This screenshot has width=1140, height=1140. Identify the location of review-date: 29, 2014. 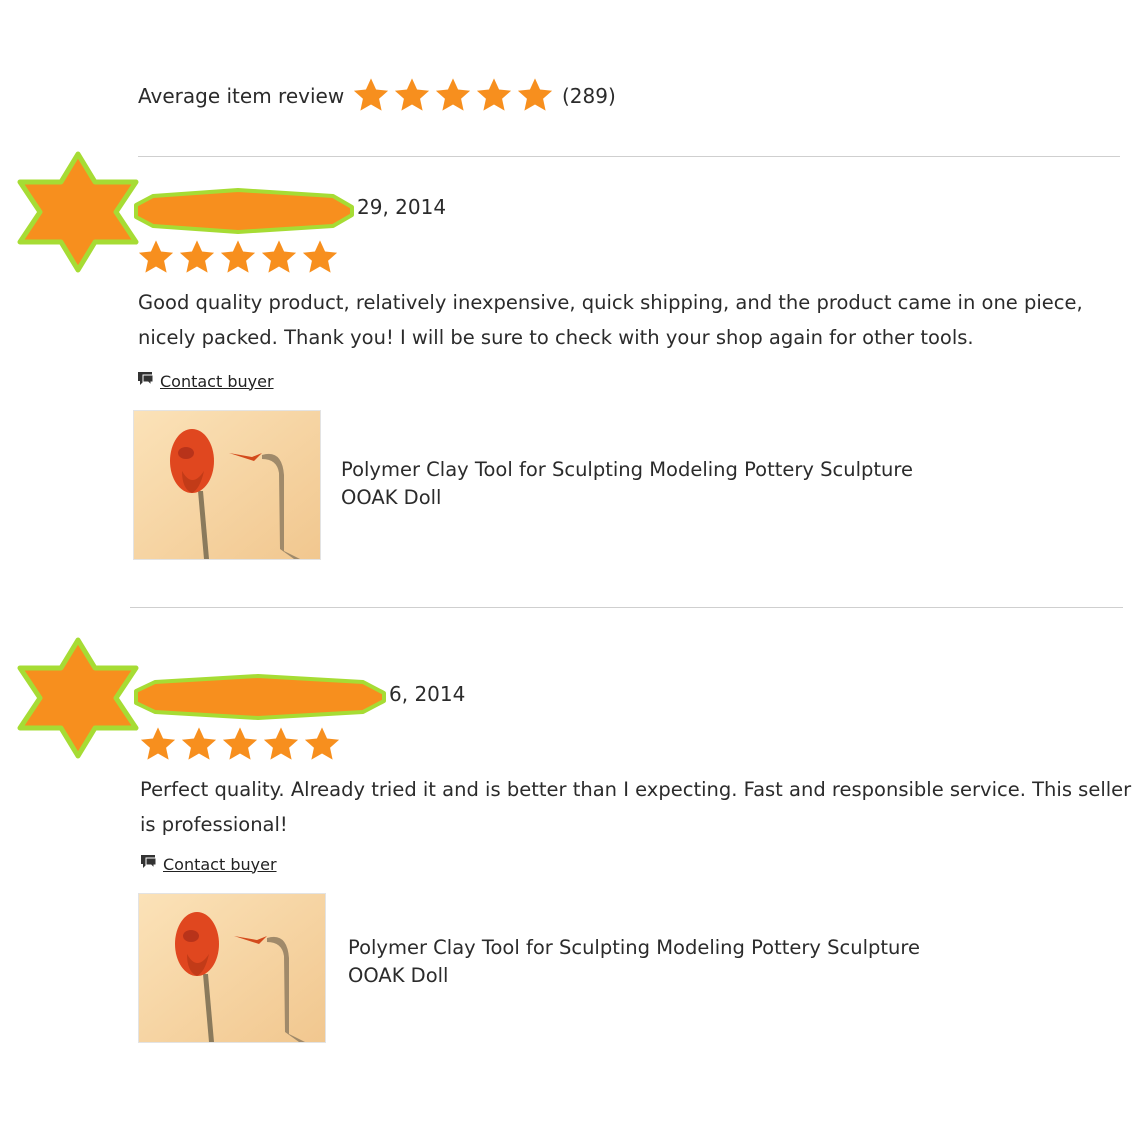
(402, 207).